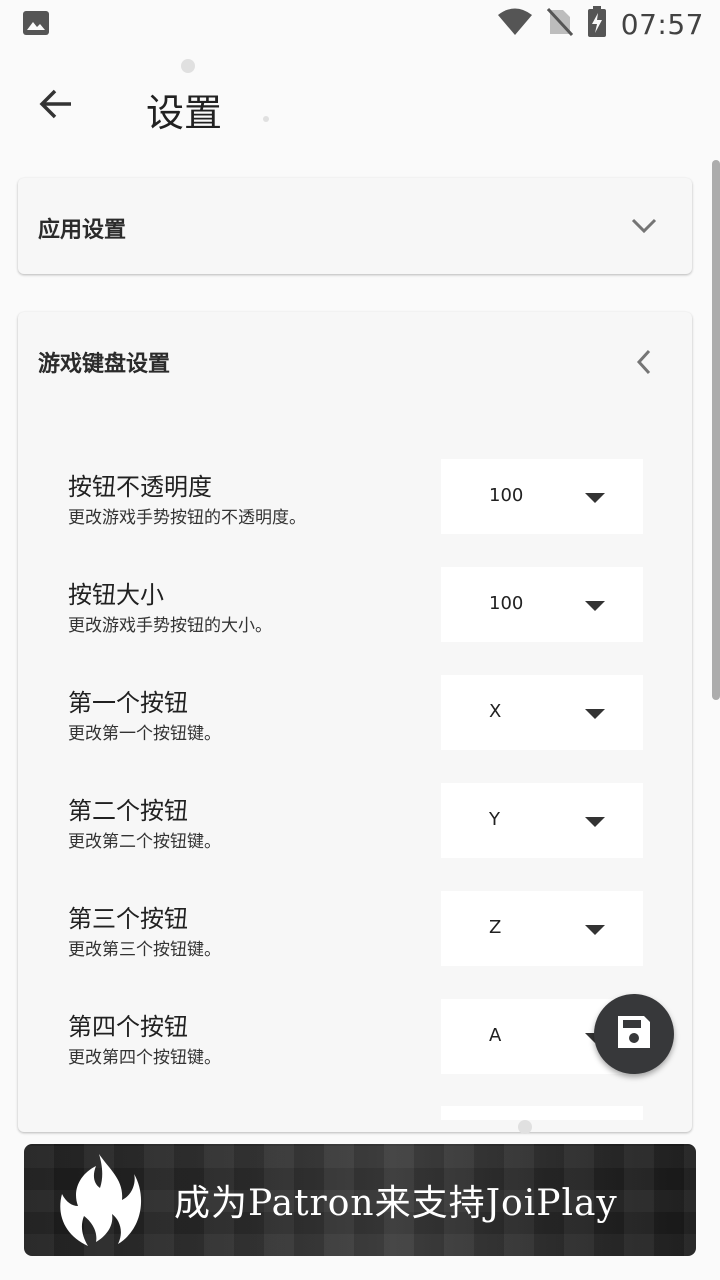 The width and height of the screenshot is (720, 1280). I want to click on patron-banner: 成为Patron来支持JoiPlay, so click(360, 1200).